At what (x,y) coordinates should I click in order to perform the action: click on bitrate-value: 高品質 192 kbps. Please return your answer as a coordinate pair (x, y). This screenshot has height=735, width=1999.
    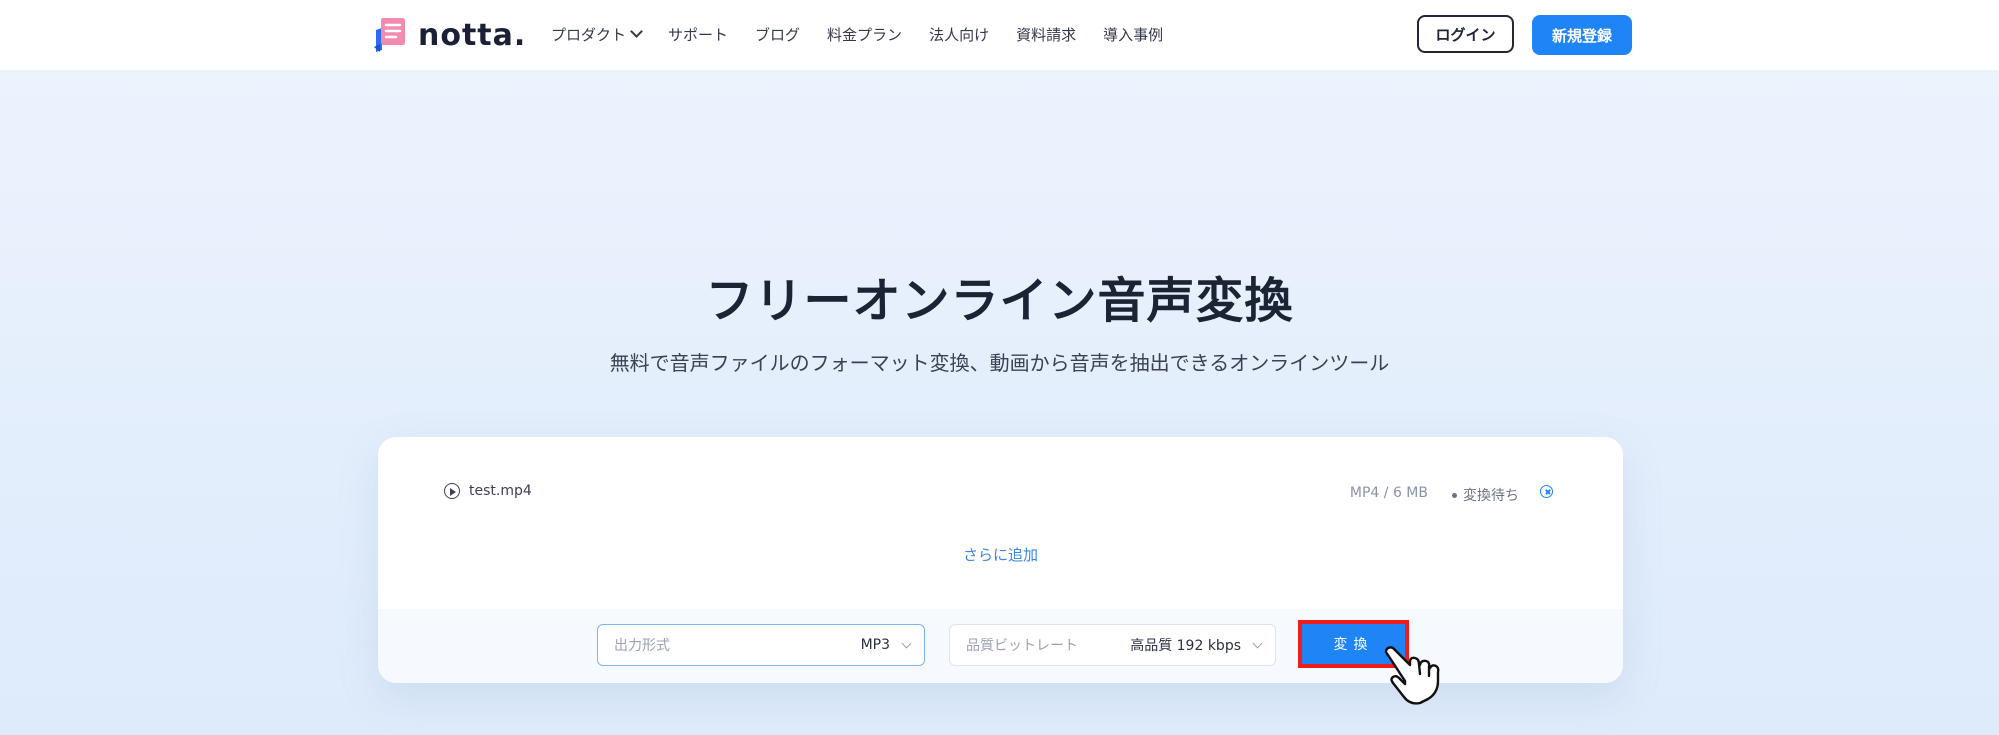
    Looking at the image, I should click on (1185, 646).